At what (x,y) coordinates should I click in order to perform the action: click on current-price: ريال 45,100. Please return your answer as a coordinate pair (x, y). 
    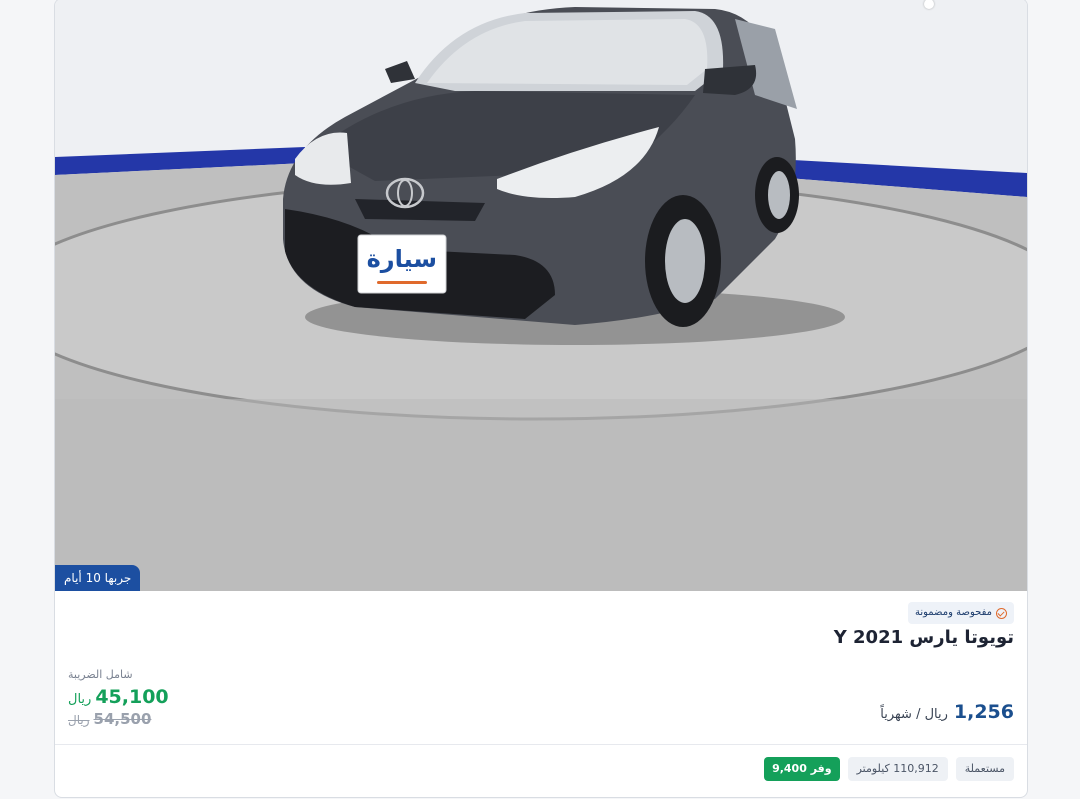
    Looking at the image, I should click on (118, 697).